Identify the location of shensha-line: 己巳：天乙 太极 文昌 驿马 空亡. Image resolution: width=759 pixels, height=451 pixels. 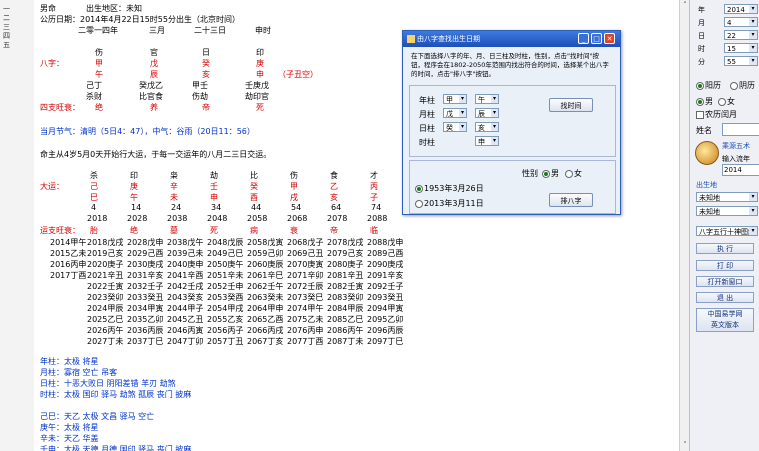
(97, 416).